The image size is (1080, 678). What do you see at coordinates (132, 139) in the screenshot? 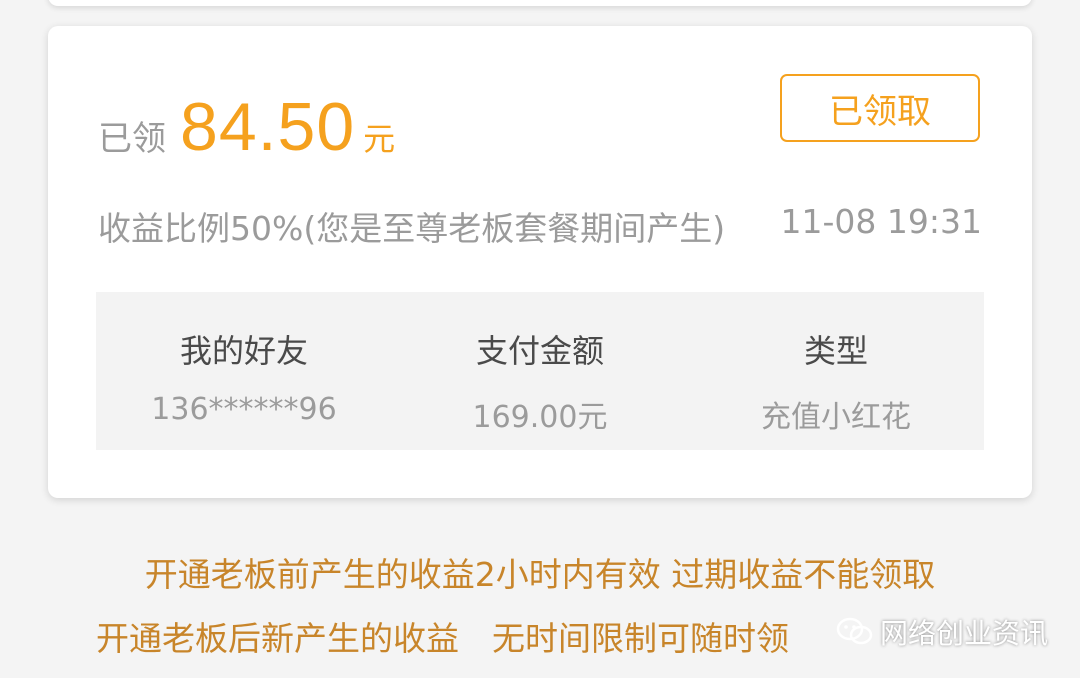
I see `amount-prefix-label: 已领` at bounding box center [132, 139].